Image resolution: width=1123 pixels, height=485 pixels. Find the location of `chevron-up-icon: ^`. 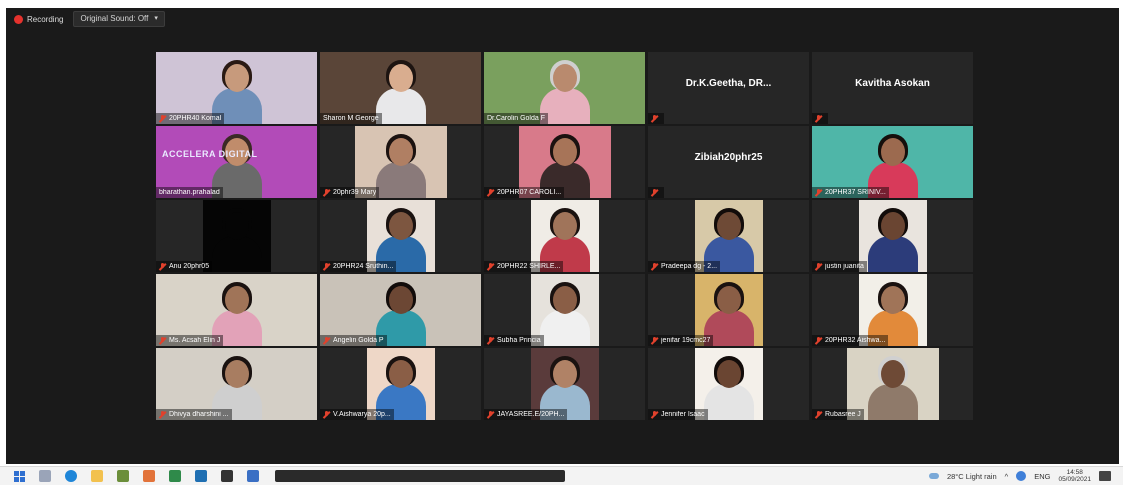

chevron-up-icon: ^ is located at coordinates (1007, 476).